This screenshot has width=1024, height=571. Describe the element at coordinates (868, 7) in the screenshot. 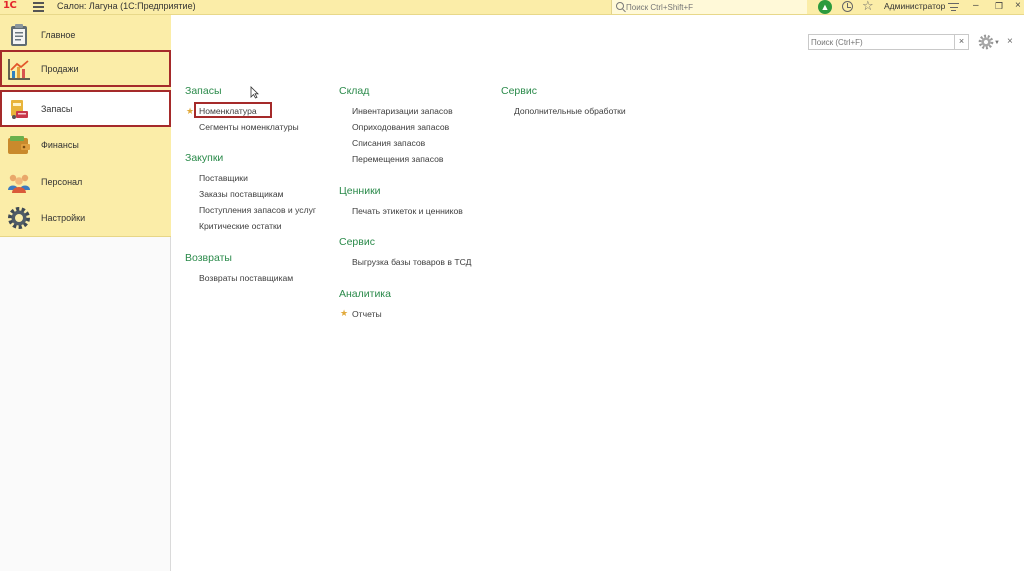

I see `favorites-star-icon: ☆` at that location.